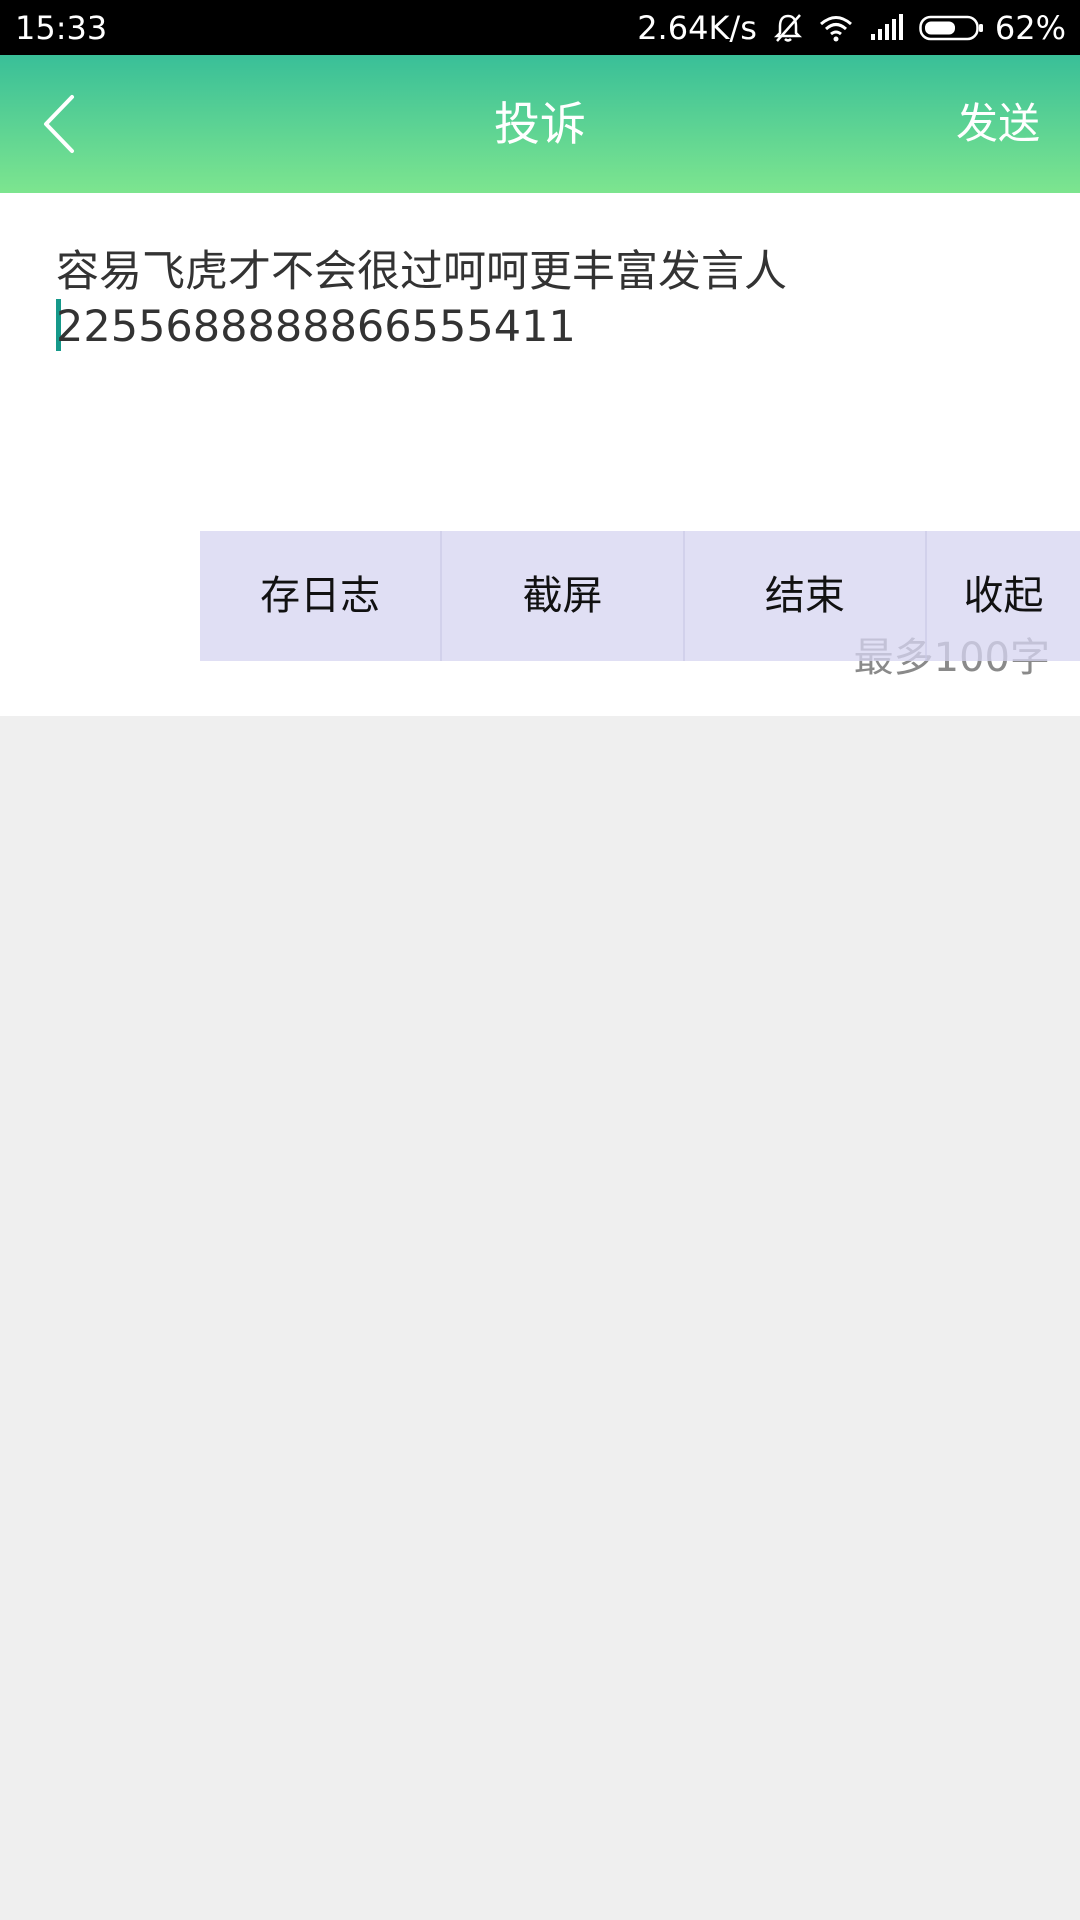 This screenshot has height=1920, width=1080. What do you see at coordinates (836, 28) in the screenshot?
I see `wifi-icon` at bounding box center [836, 28].